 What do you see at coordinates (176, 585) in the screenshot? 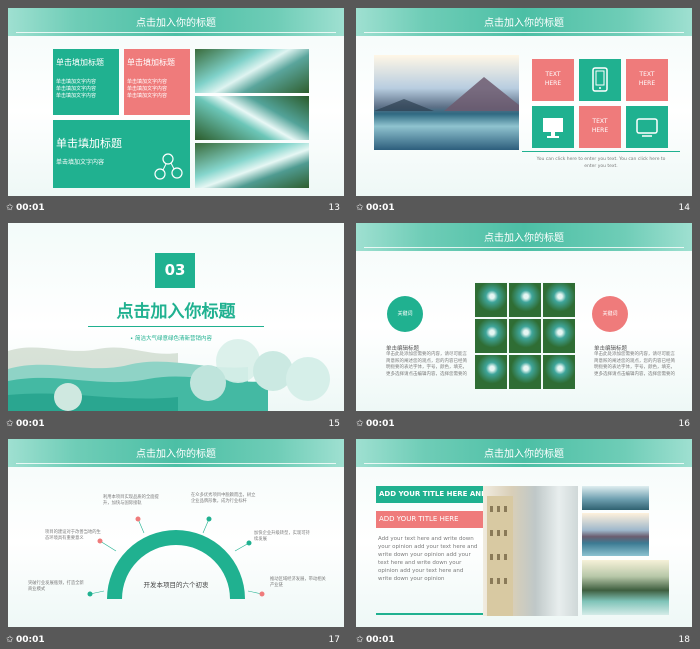
I see `center-label: 开发本项目的六个初衷` at bounding box center [176, 585].